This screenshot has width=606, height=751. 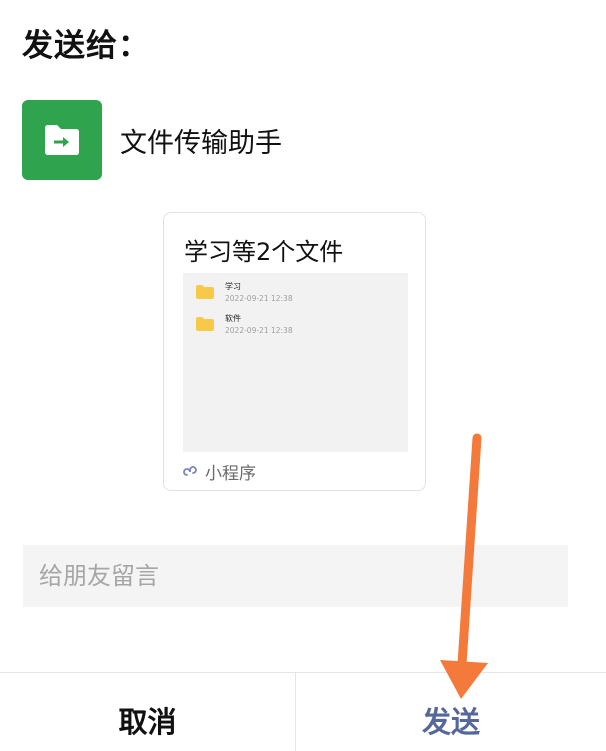 I want to click on dialog-title: 发送给：, so click(x=86, y=46).